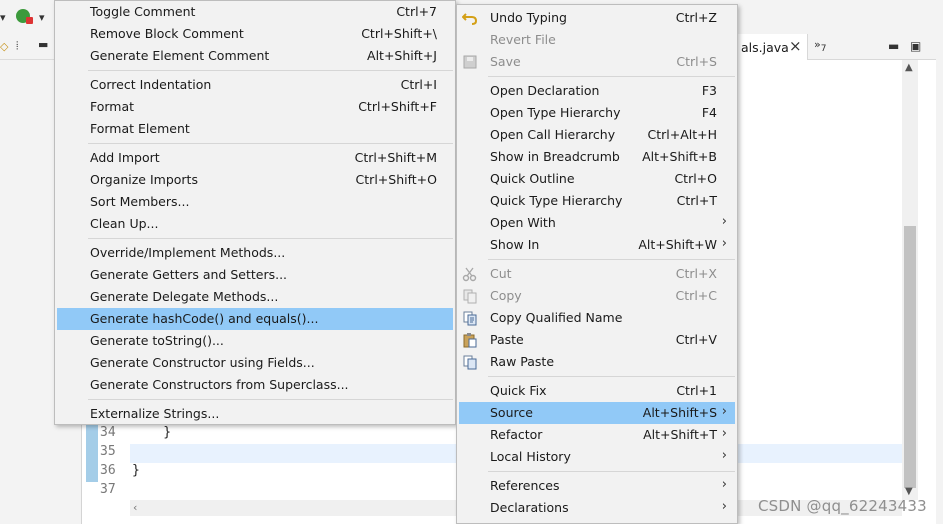 The width and height of the screenshot is (943, 524). What do you see at coordinates (255, 85) in the screenshot?
I see `menu-item-correct-indentation: Correct Indentation Ctrl+I` at bounding box center [255, 85].